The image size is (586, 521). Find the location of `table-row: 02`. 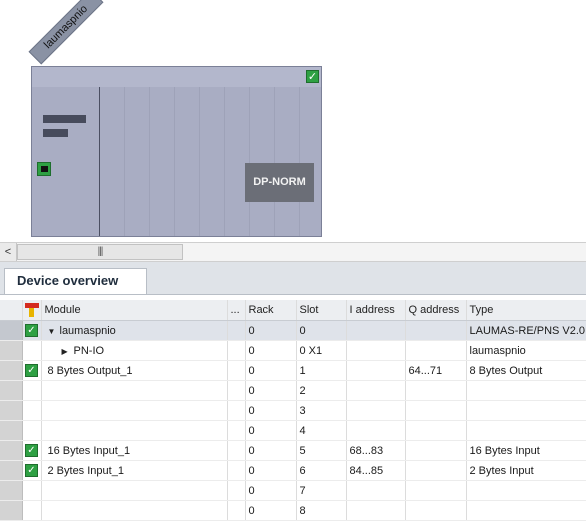

table-row: 02 is located at coordinates (293, 390).